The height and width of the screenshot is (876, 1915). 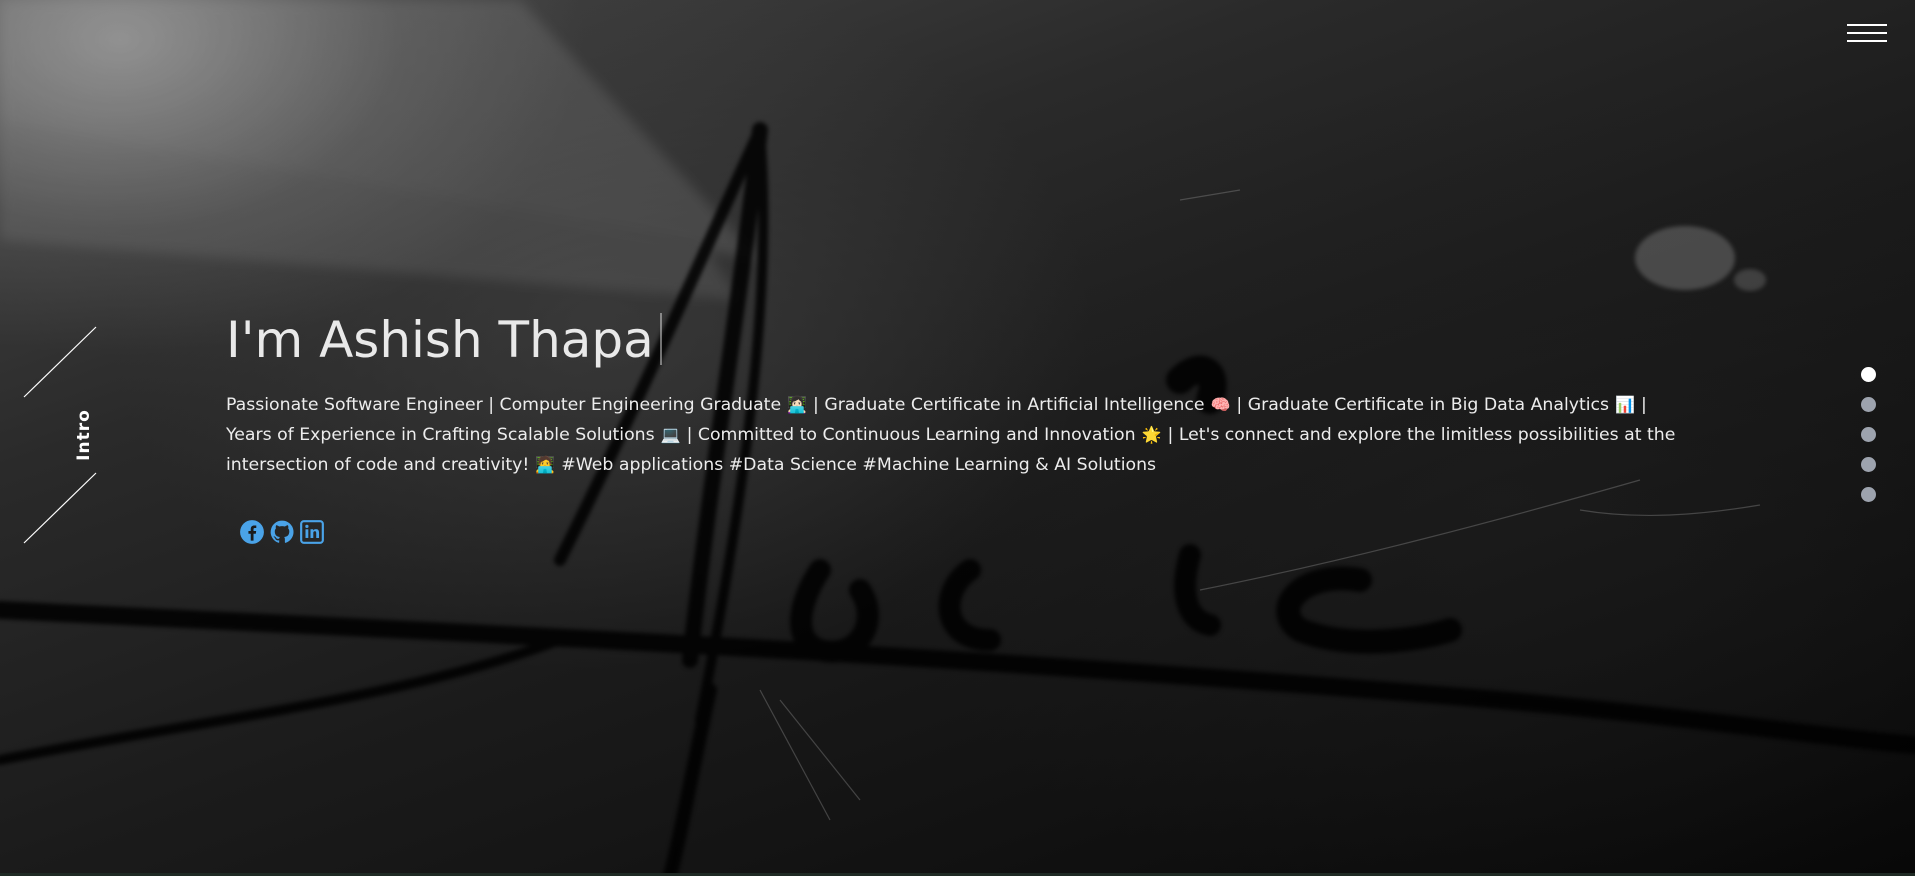 I want to click on typing-cursor, so click(x=660, y=339).